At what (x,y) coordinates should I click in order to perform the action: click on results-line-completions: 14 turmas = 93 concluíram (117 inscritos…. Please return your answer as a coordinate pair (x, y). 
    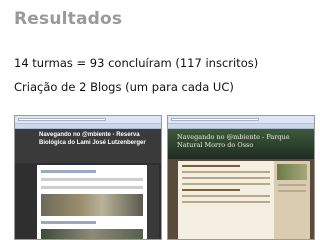
    Looking at the image, I should click on (136, 63).